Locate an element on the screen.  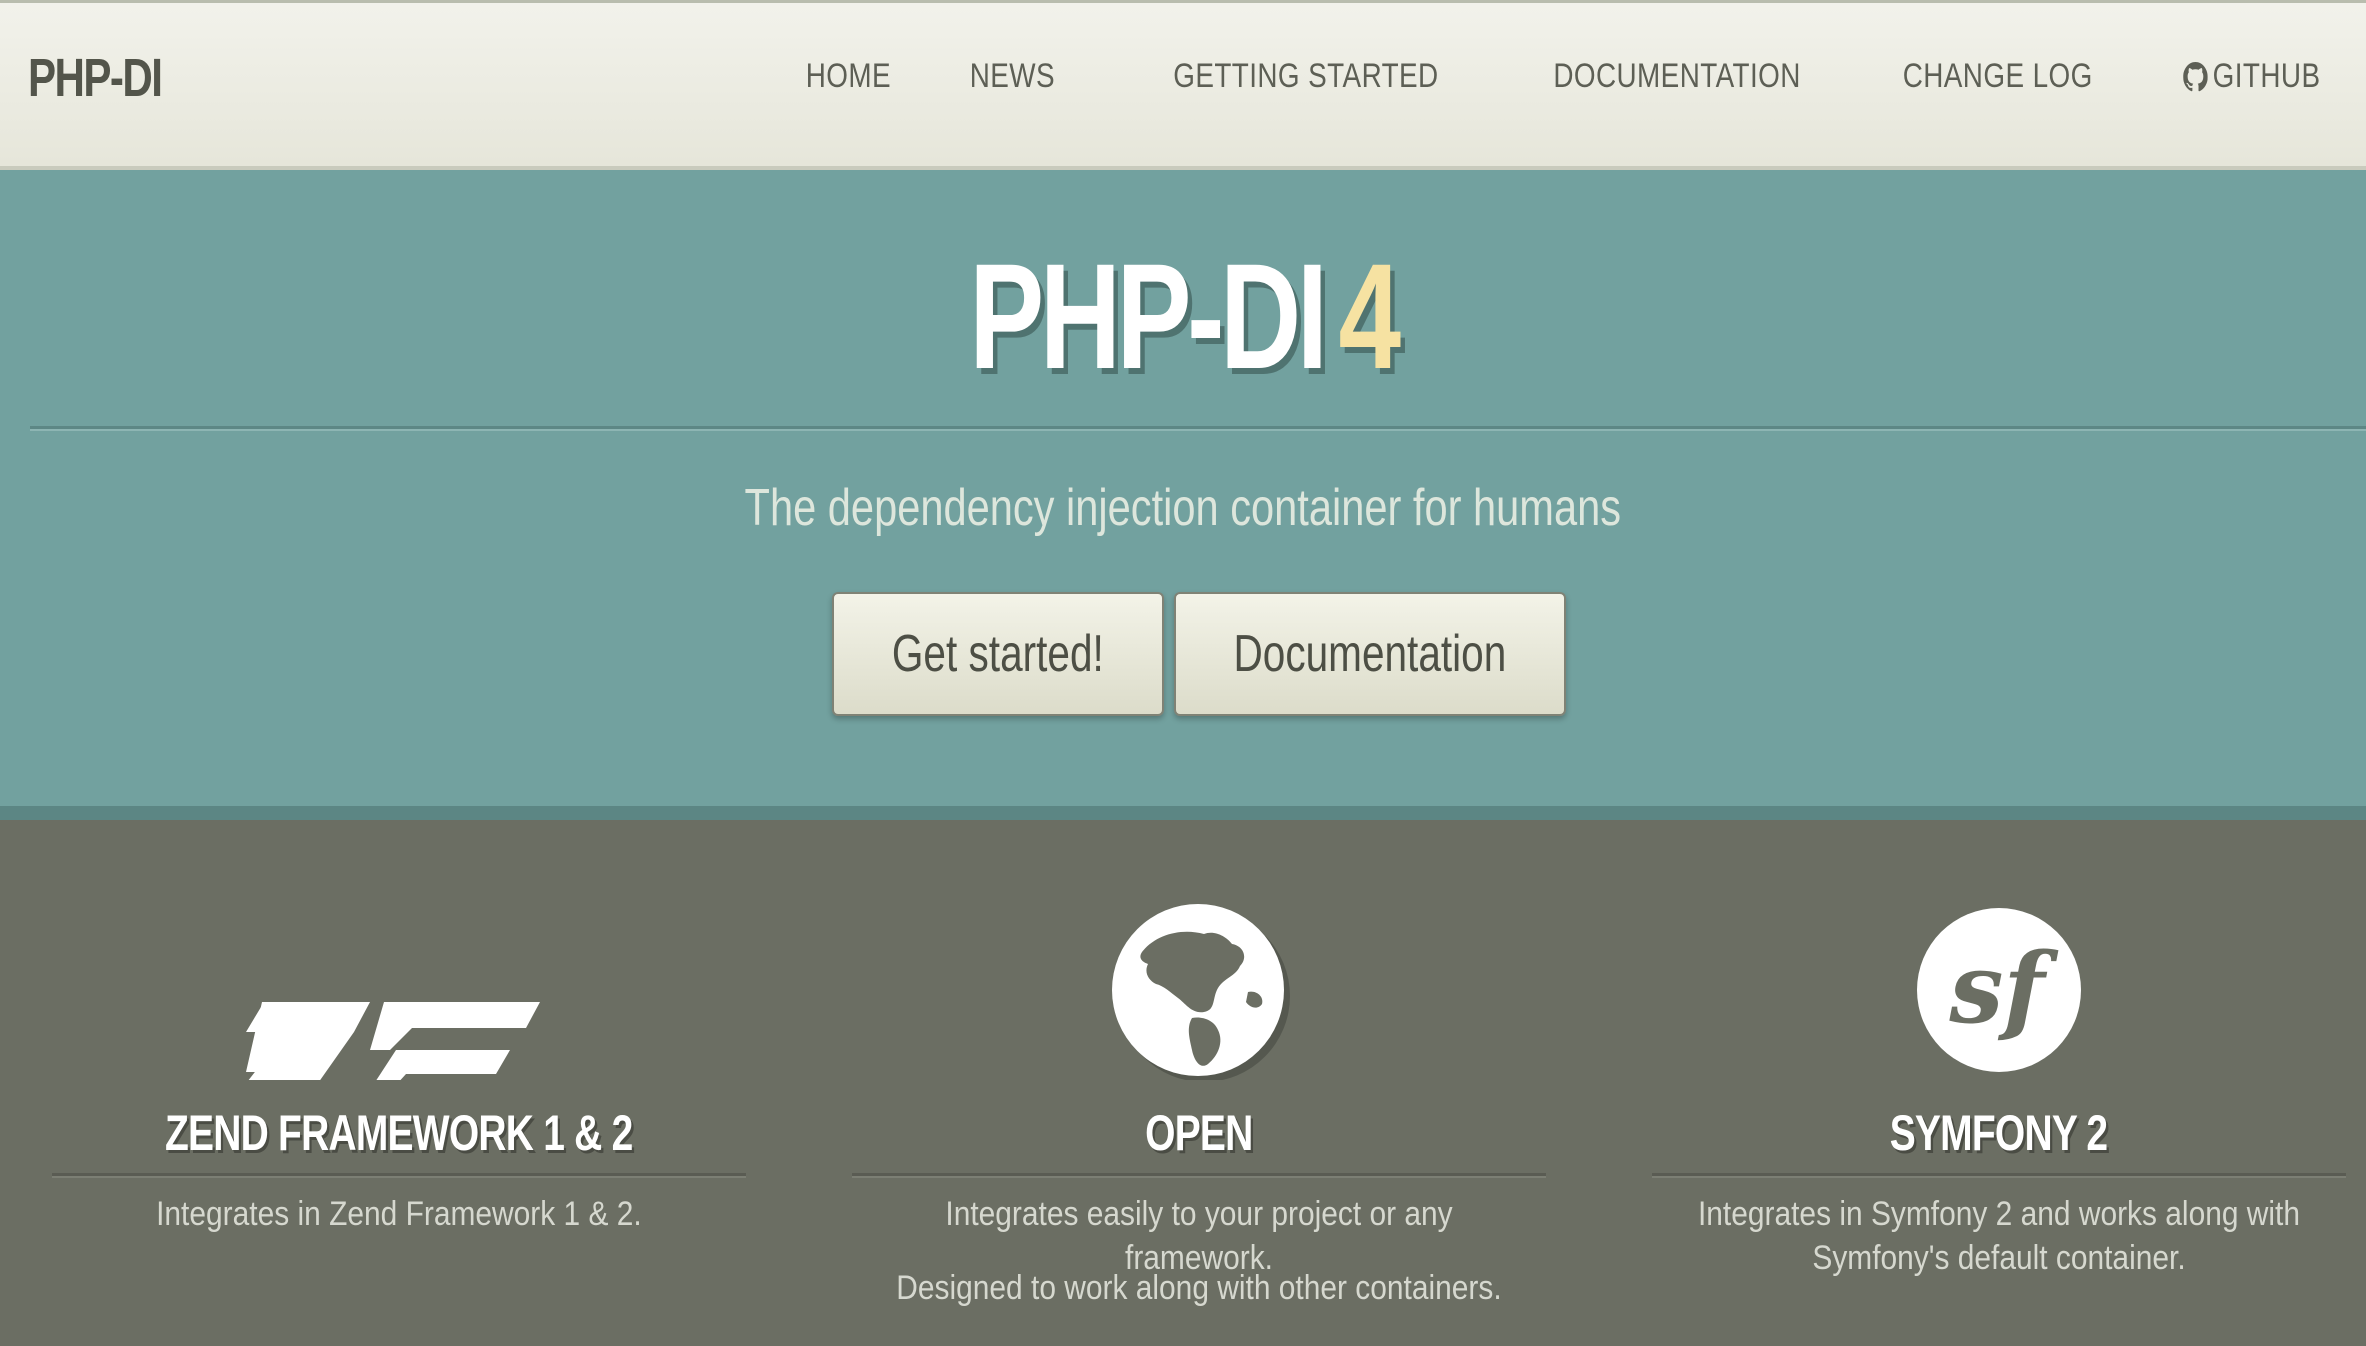
nav-github-label: GITHUB is located at coordinates (2266, 76).